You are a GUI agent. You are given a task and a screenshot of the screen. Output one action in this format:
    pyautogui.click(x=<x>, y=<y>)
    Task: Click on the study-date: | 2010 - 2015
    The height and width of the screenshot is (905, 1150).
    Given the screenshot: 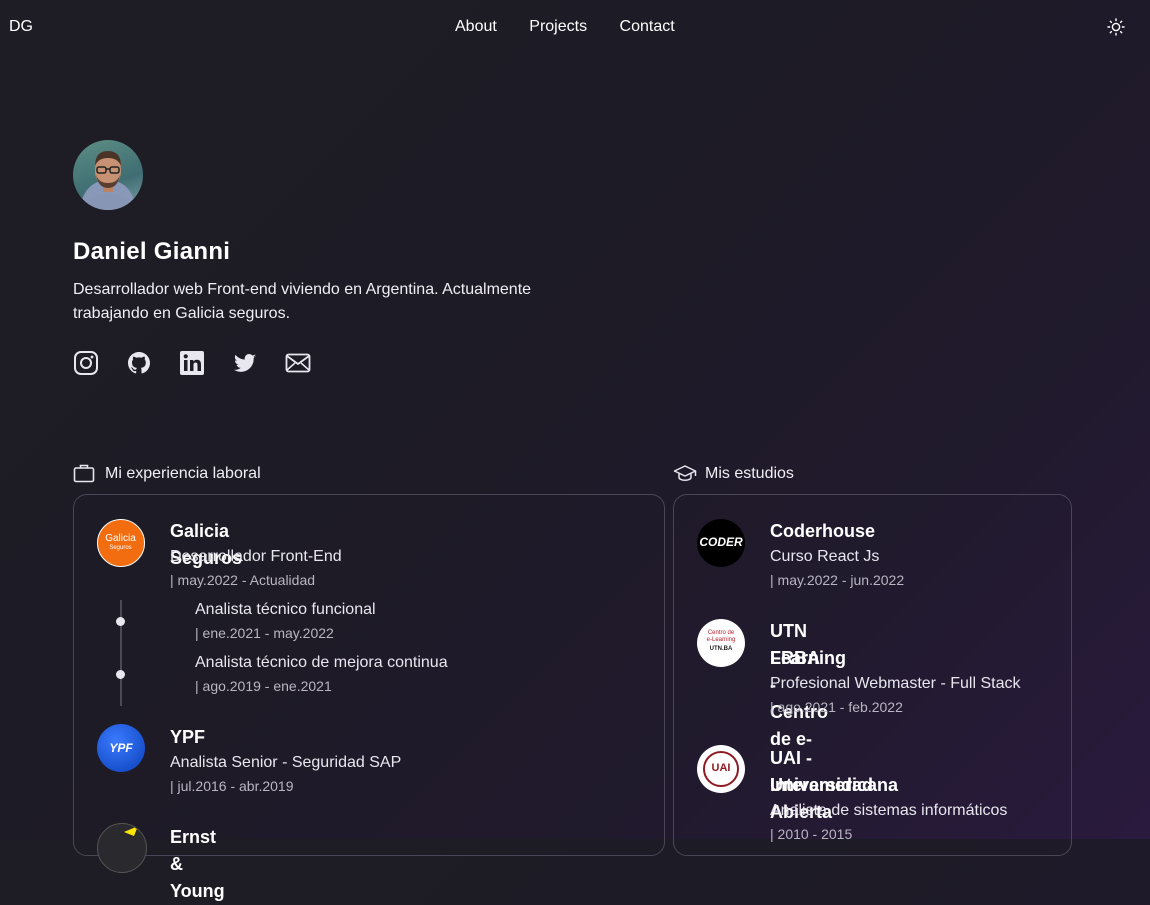 What is the action you would take?
    pyautogui.click(x=811, y=834)
    